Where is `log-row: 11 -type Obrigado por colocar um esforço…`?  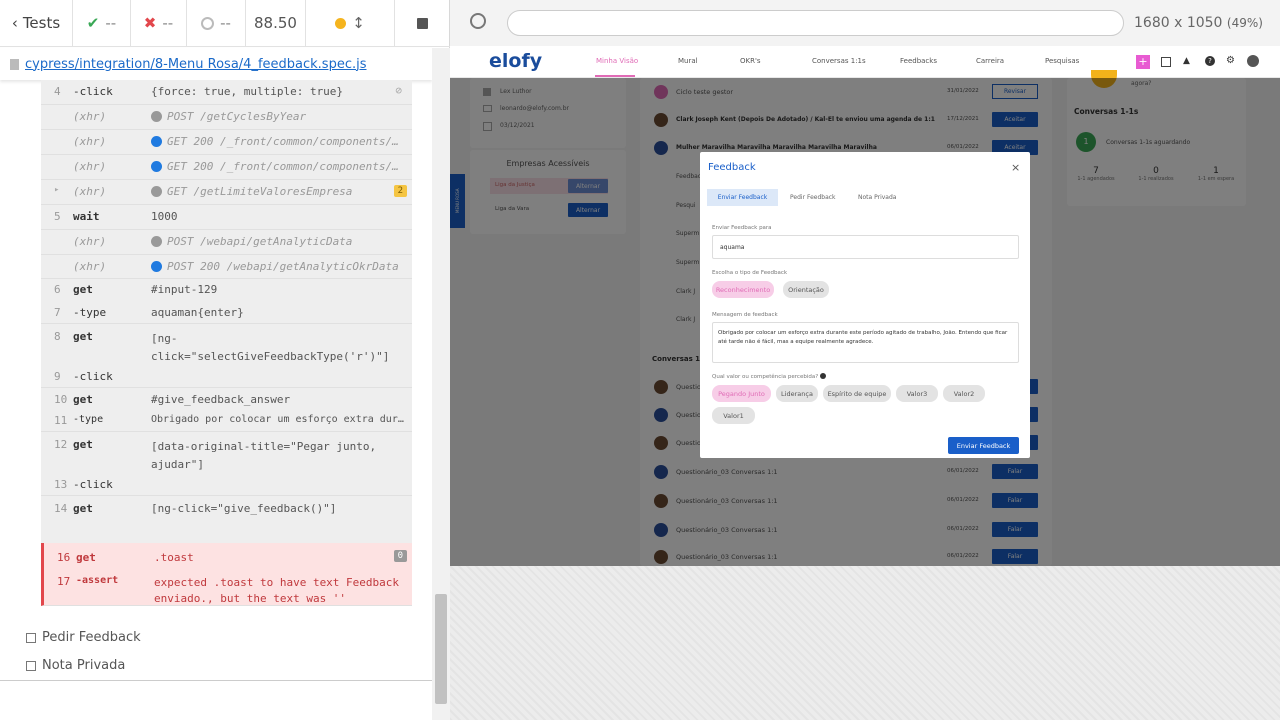 log-row: 11 -type Obrigado por colocar um esforço… is located at coordinates (226, 421).